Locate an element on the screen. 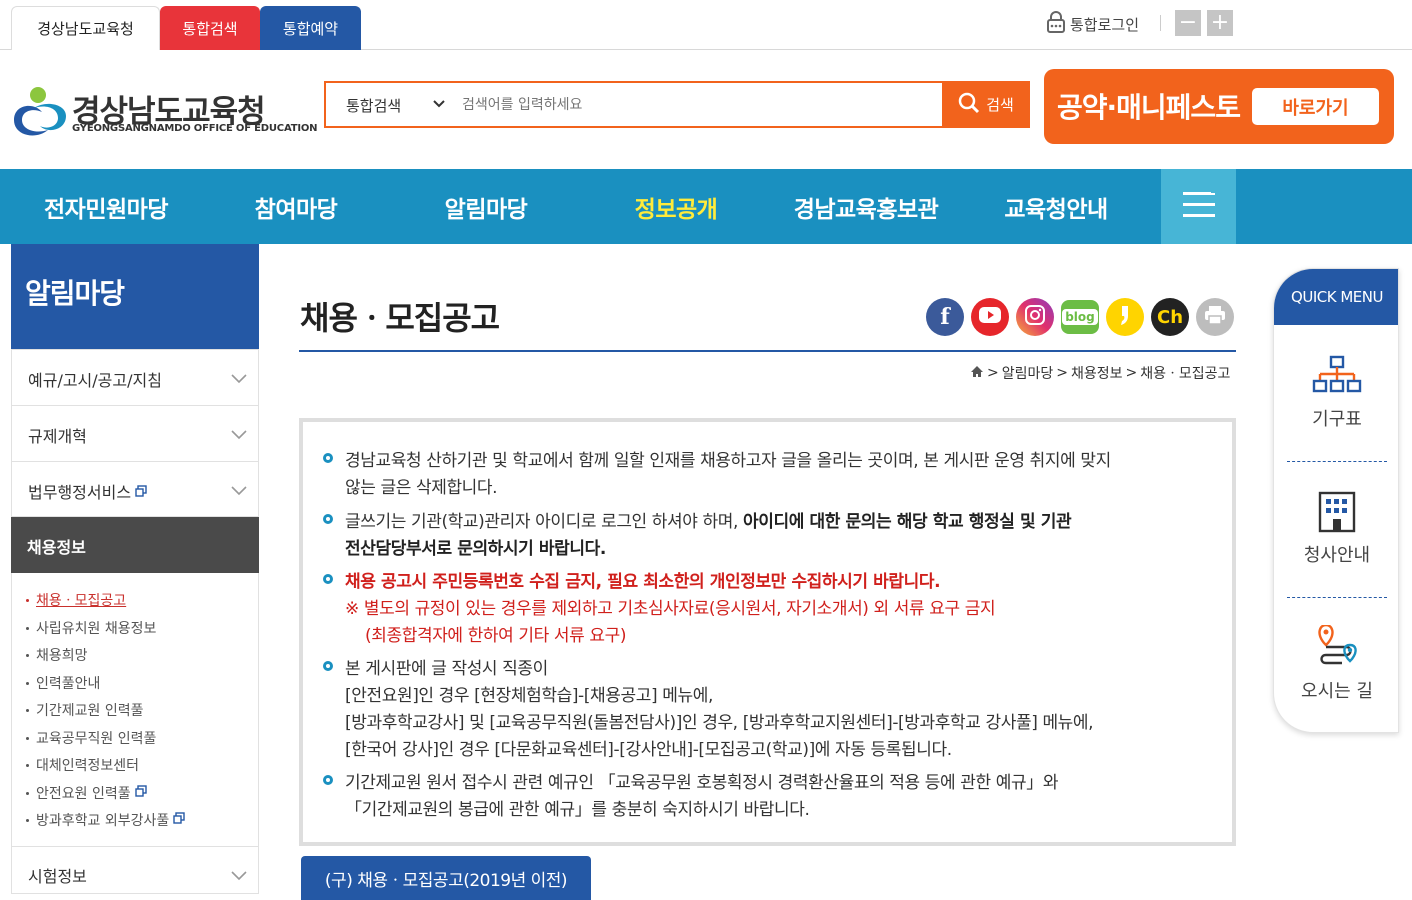 This screenshot has height=900, width=1412. sub-item-safety-staff-pool: 안전요원 인력풀 is located at coordinates (86, 793).